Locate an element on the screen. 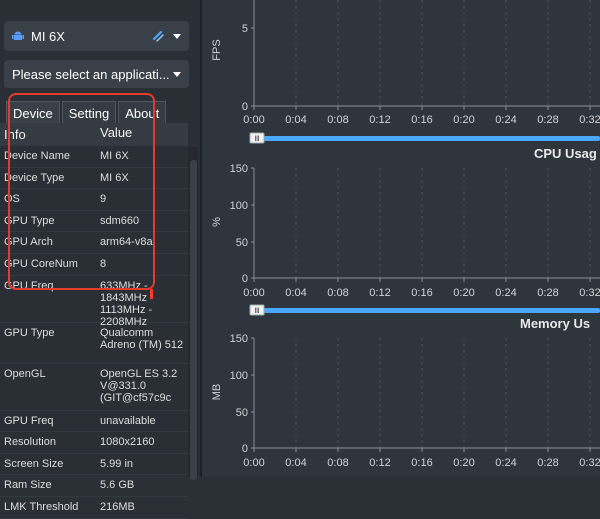 Image resolution: width=600 pixels, height=519 pixels. row-value-line: V@331.0 is located at coordinates (123, 385).